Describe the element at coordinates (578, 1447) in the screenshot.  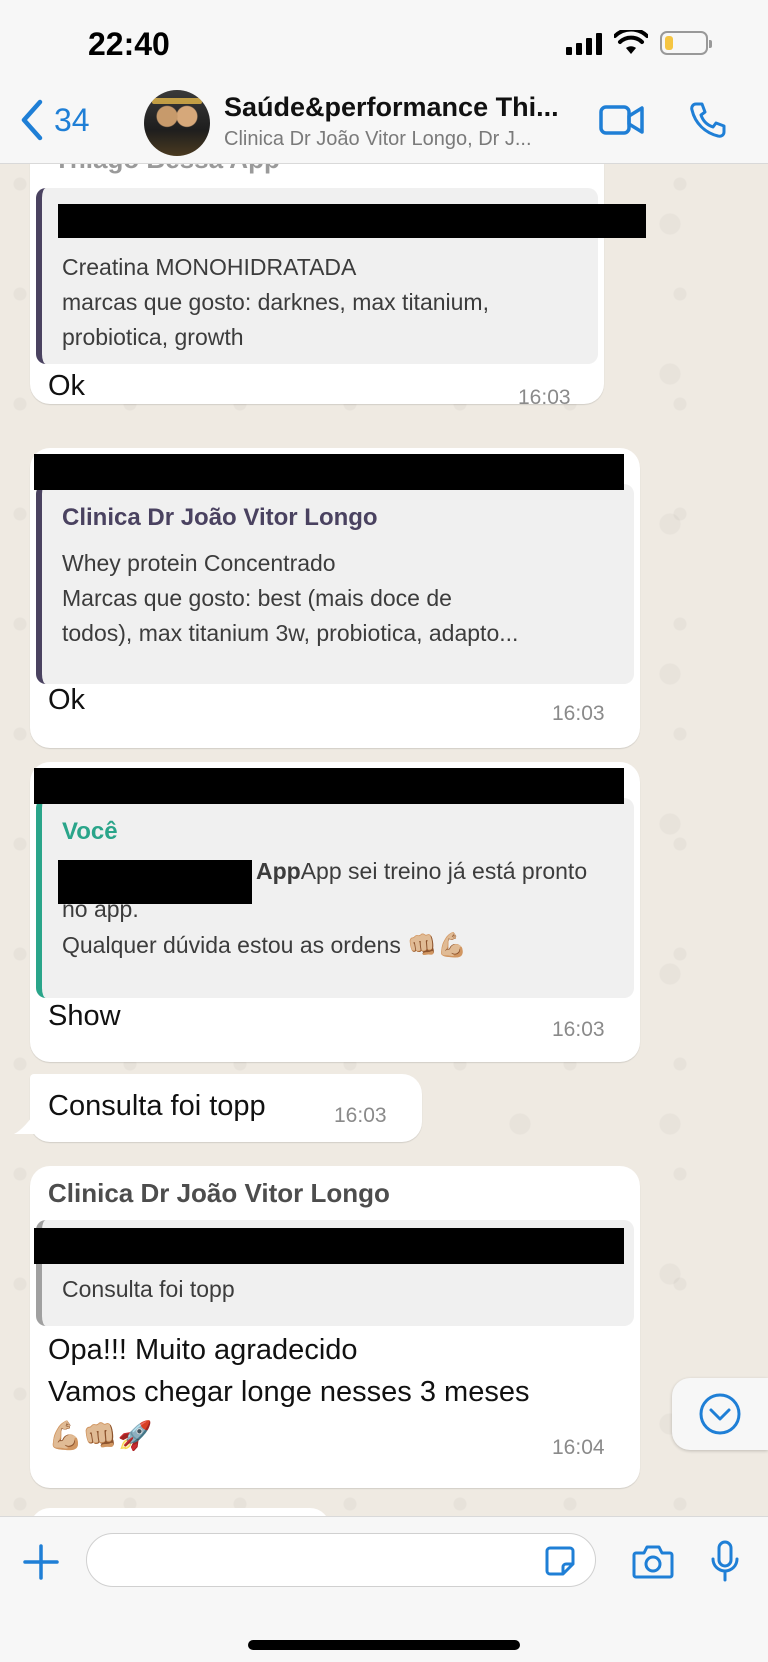
I see `message-time: 16:04` at that location.